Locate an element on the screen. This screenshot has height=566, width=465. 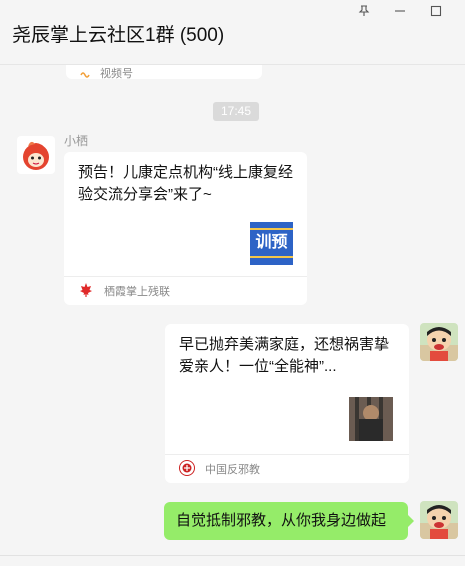
partial-card: 视频号 is located at coordinates (164, 72).